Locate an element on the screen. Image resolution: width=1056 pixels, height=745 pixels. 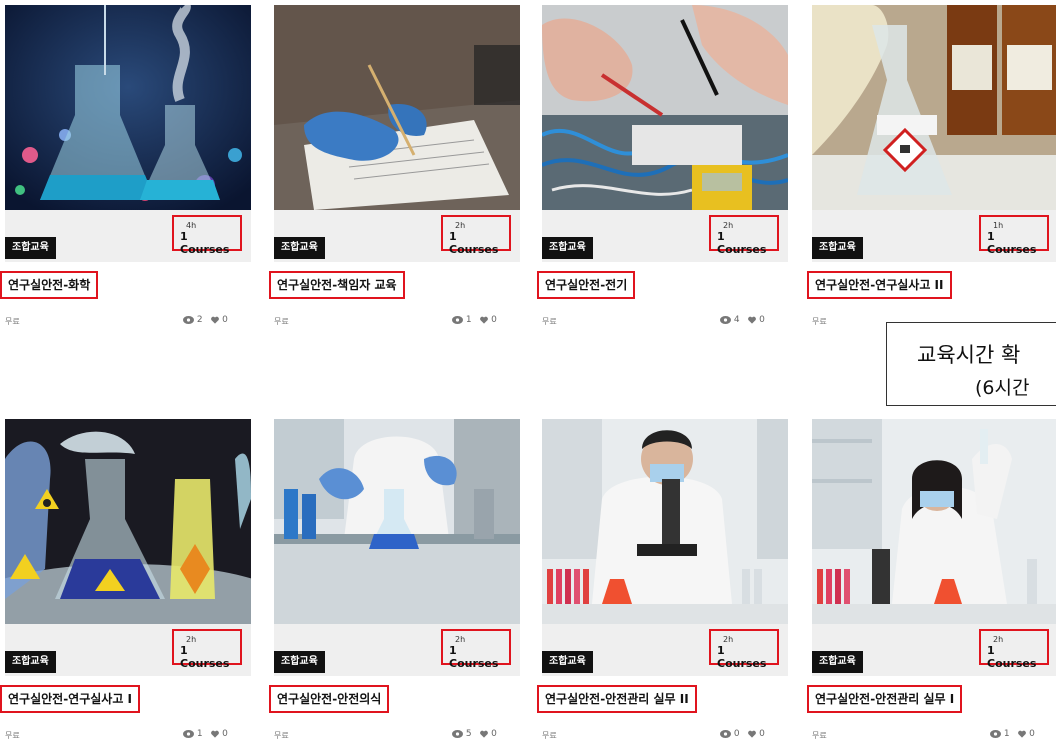
researcher-woman-image is located at coordinates (934, 521).